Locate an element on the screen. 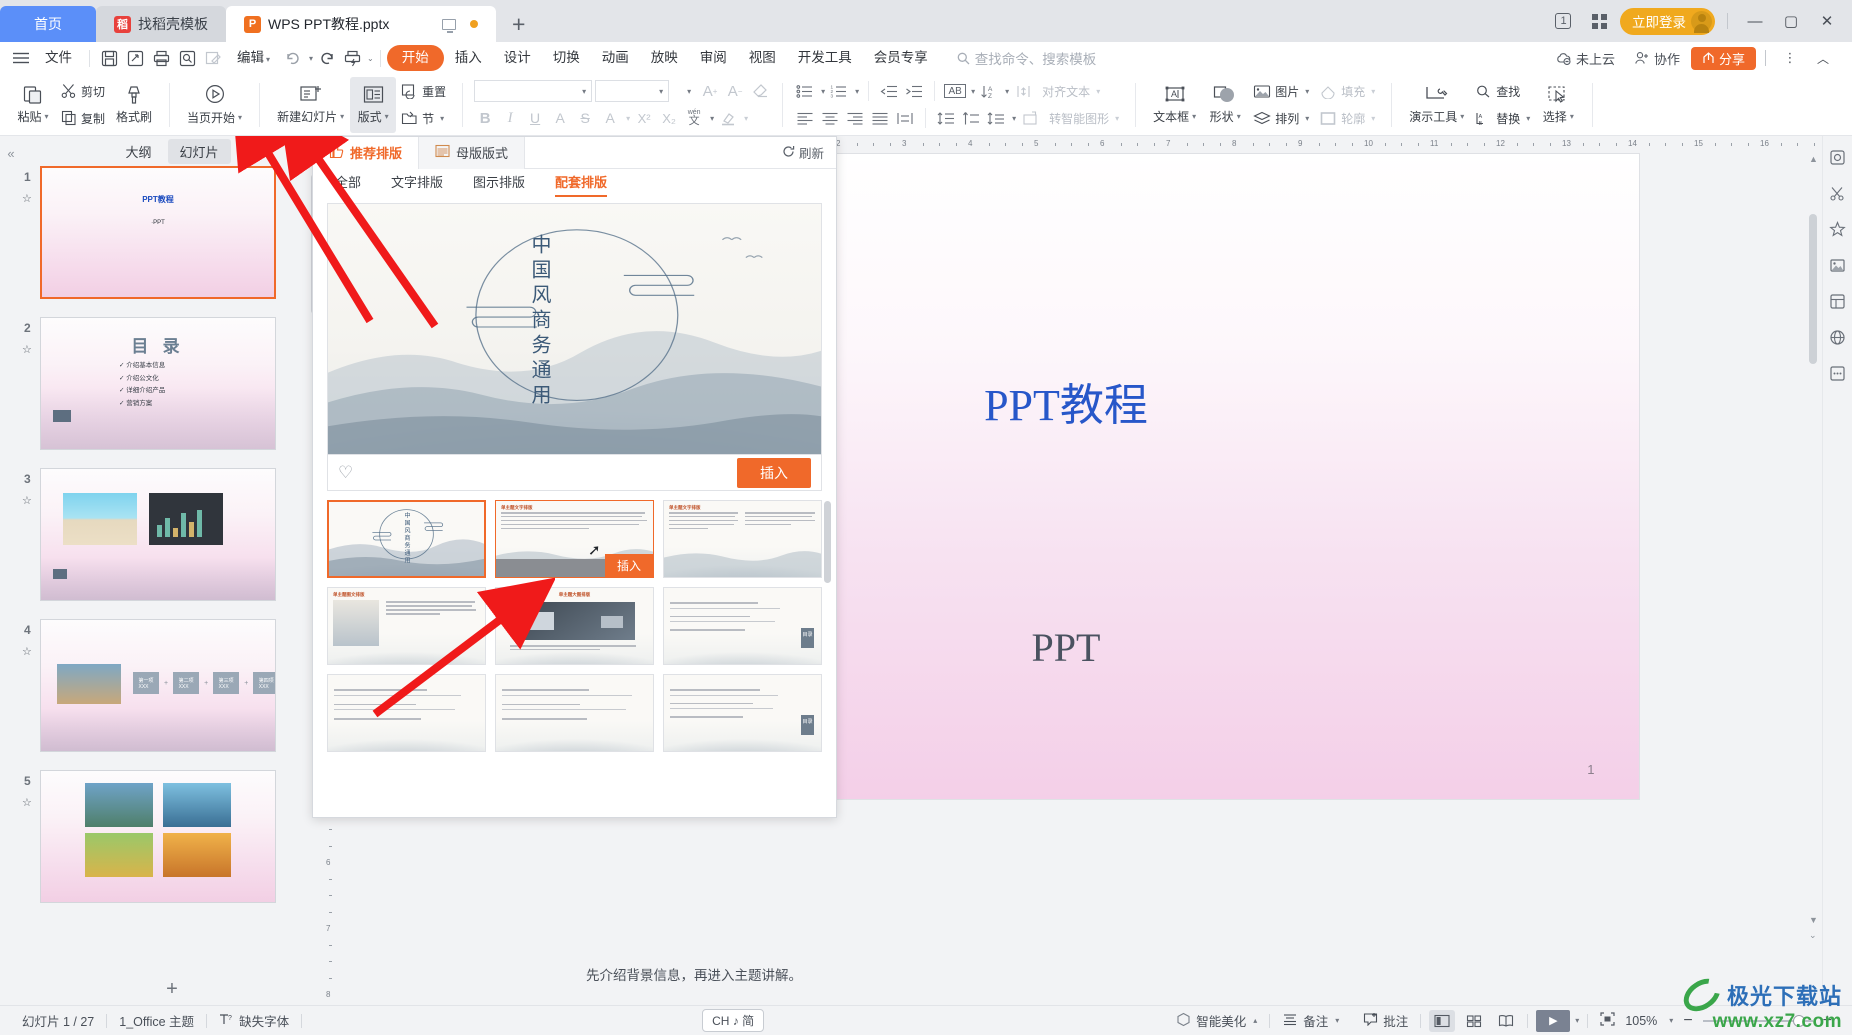 This screenshot has height=1035, width=1852. layout-preview: 中国风商务通用 is located at coordinates (574, 329).